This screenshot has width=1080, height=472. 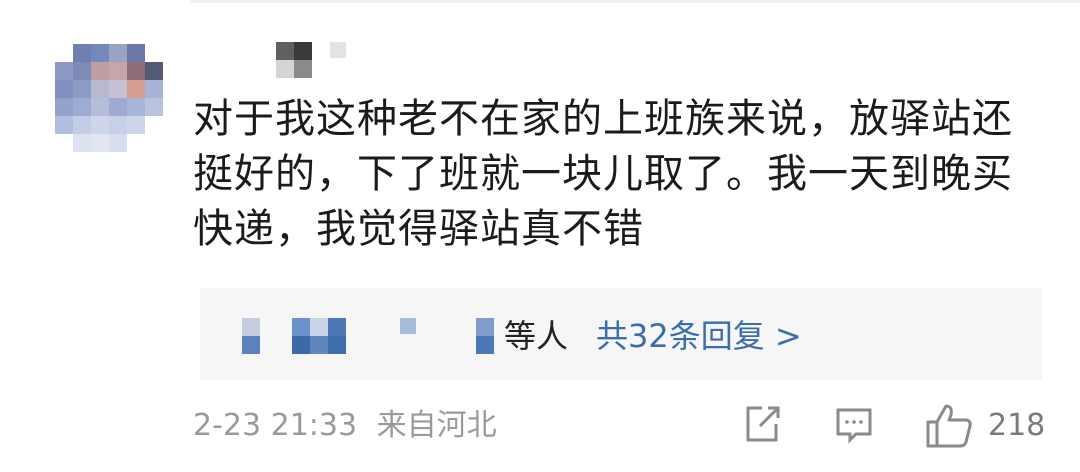 What do you see at coordinates (310, 62) in the screenshot?
I see `username-mosaic` at bounding box center [310, 62].